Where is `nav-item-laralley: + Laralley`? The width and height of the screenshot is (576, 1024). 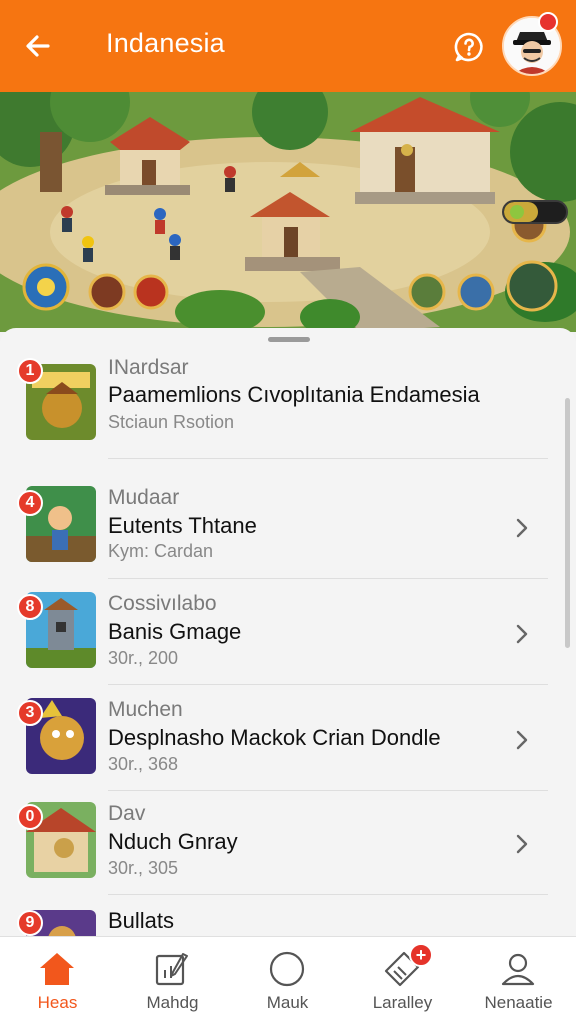
nav-item-laralley: + Laralley is located at coordinates (402, 980).